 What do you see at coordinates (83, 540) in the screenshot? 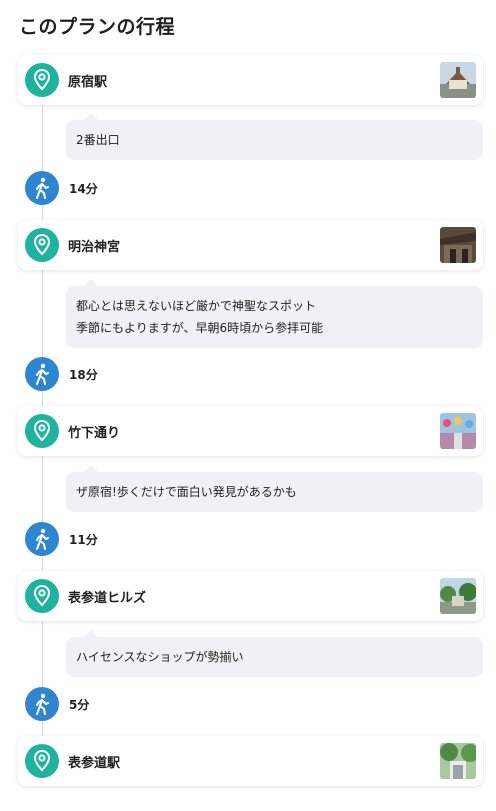
I see `walk-time: 11分` at bounding box center [83, 540].